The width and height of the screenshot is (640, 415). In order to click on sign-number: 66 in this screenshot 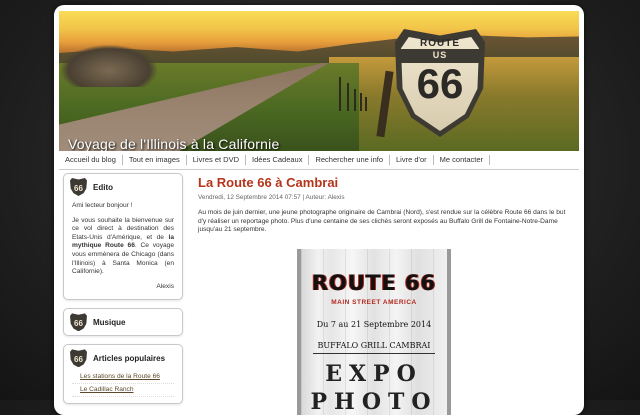, I will do `click(440, 83)`.